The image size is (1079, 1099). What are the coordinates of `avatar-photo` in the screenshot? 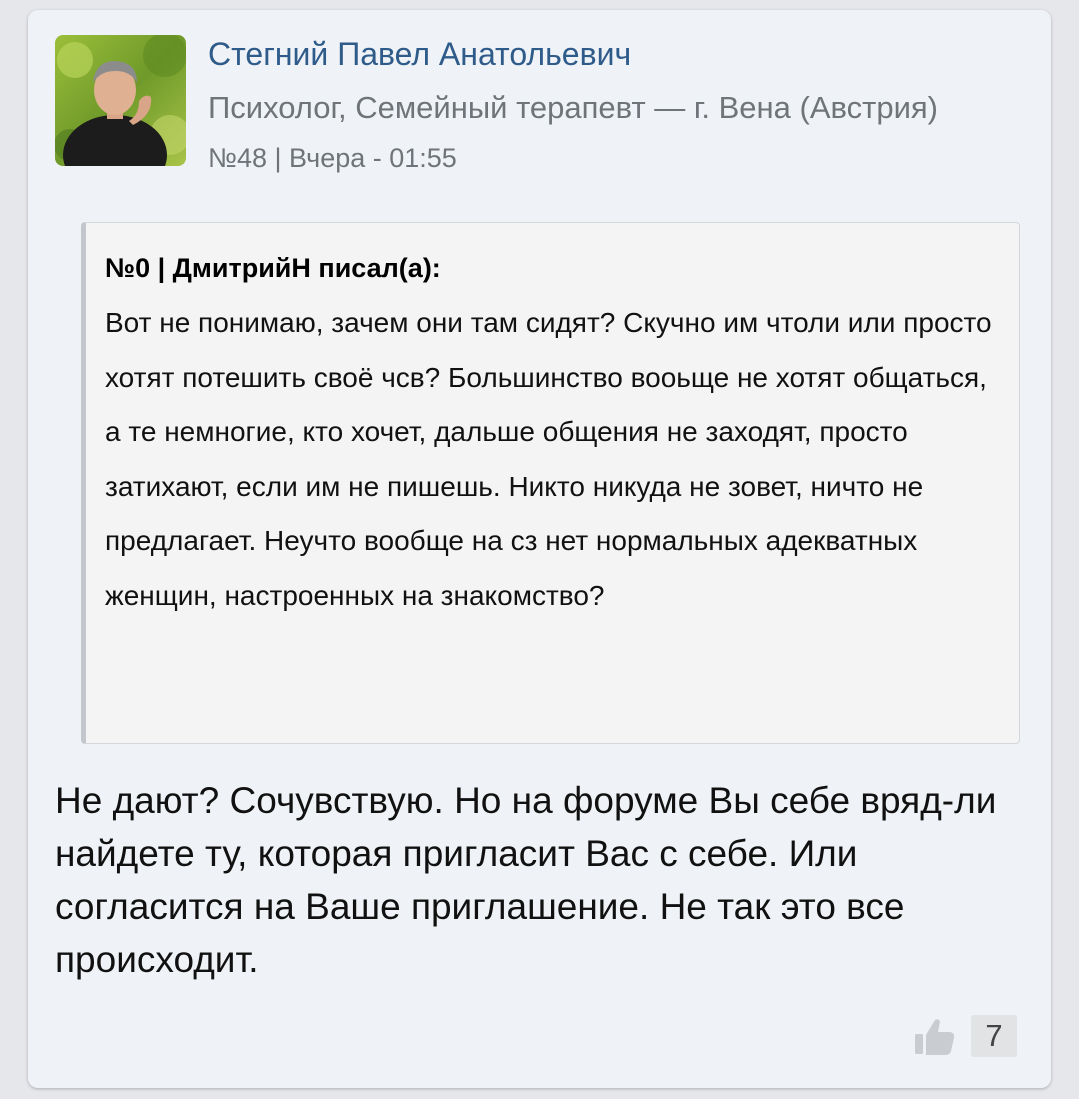 It's located at (120, 100).